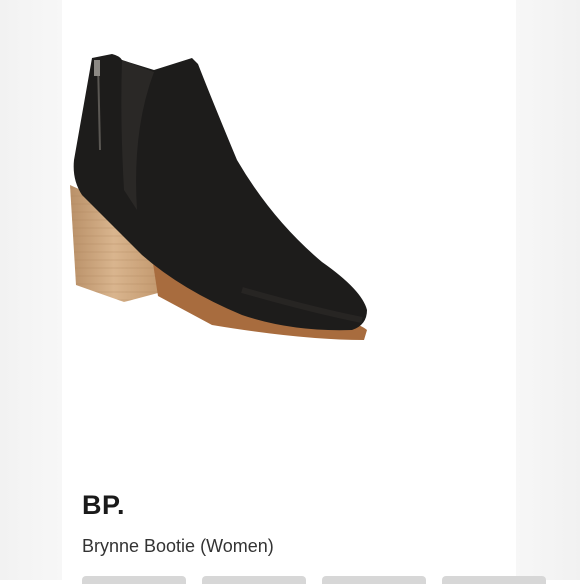 This screenshot has width=580, height=584. I want to click on left-background-strip, so click(31, 290).